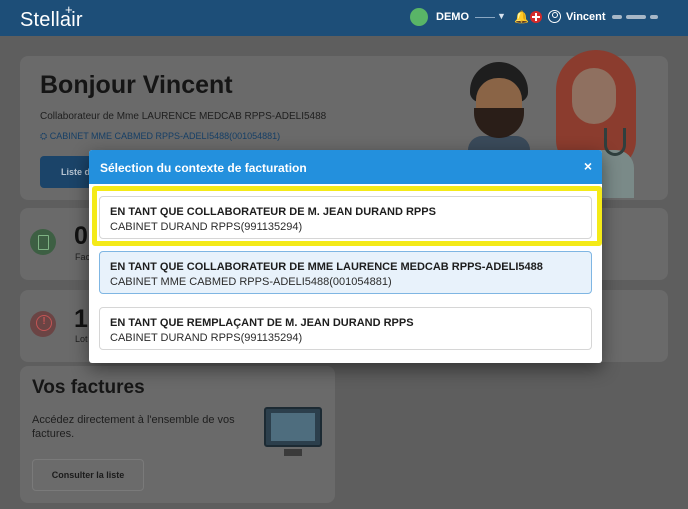  What do you see at coordinates (640, 17) in the screenshot?
I see `redacted-user-info` at bounding box center [640, 17].